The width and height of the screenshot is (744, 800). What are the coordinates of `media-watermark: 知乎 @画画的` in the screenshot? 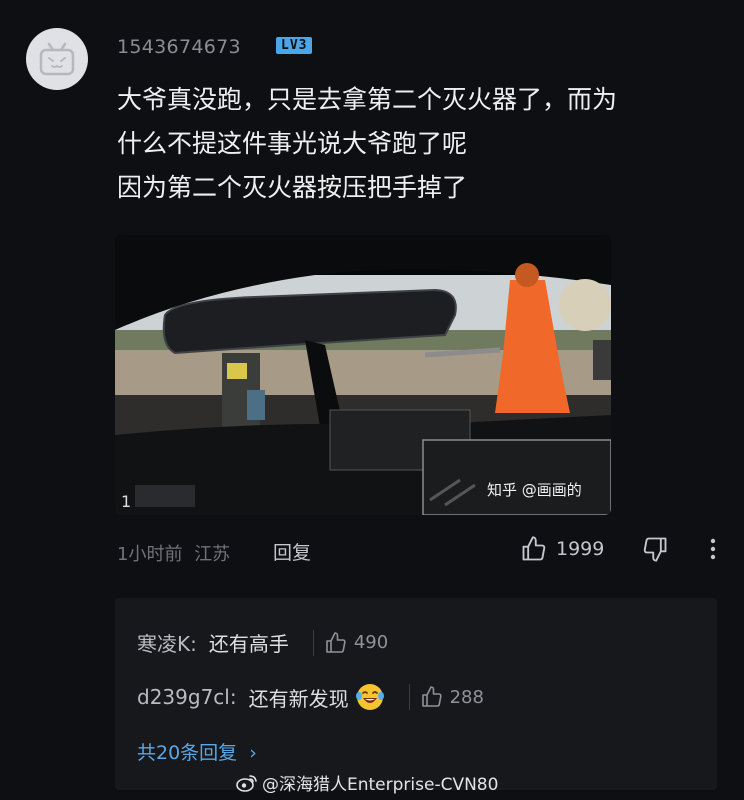 It's located at (534, 490).